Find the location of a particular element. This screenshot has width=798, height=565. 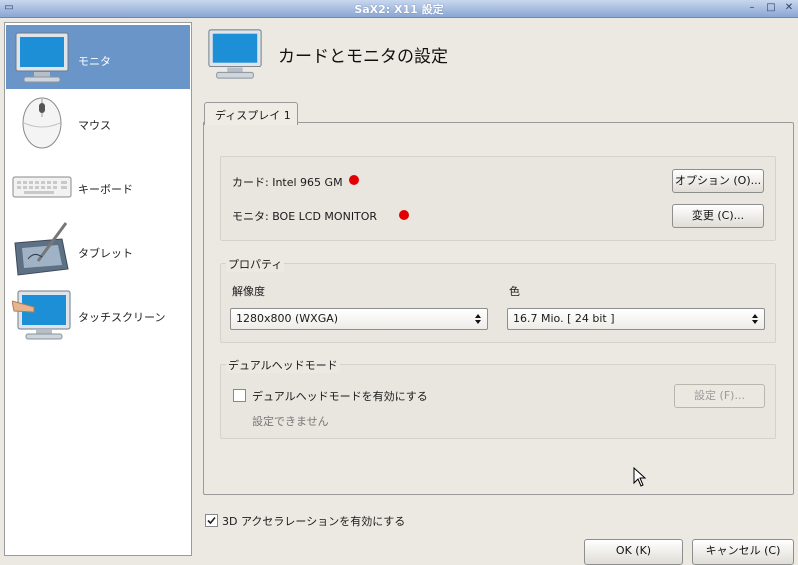

sidebar-item-label: モニタ is located at coordinates (94, 61).